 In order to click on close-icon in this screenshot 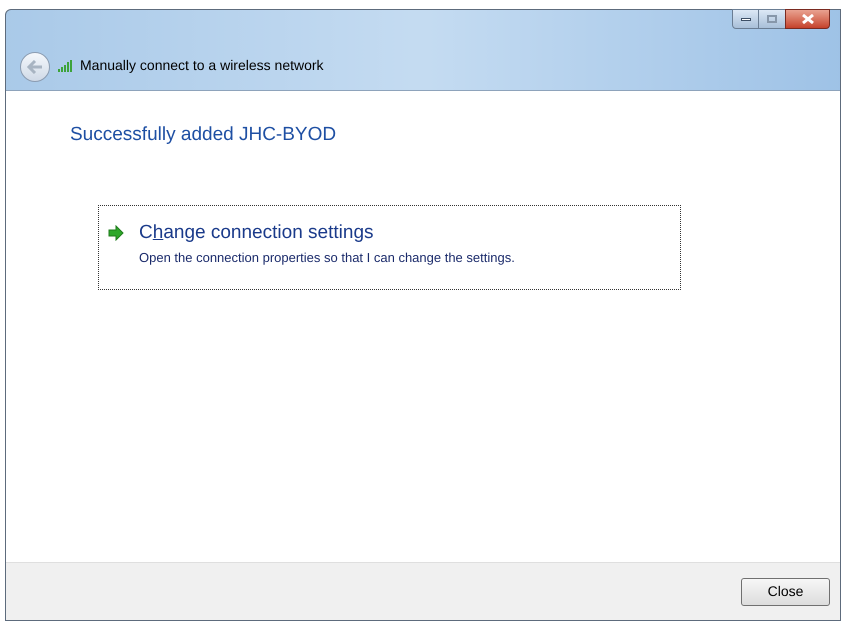, I will do `click(808, 19)`.